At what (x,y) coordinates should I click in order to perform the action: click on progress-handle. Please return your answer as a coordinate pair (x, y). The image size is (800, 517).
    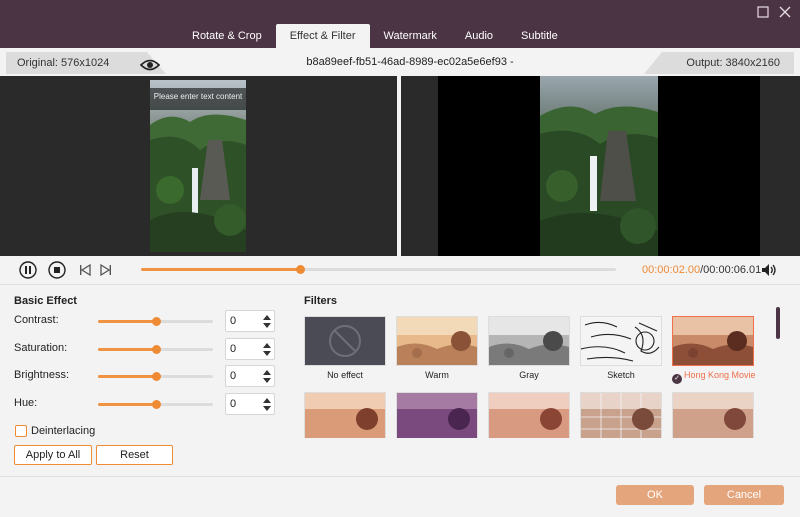
    Looking at the image, I should click on (301, 269).